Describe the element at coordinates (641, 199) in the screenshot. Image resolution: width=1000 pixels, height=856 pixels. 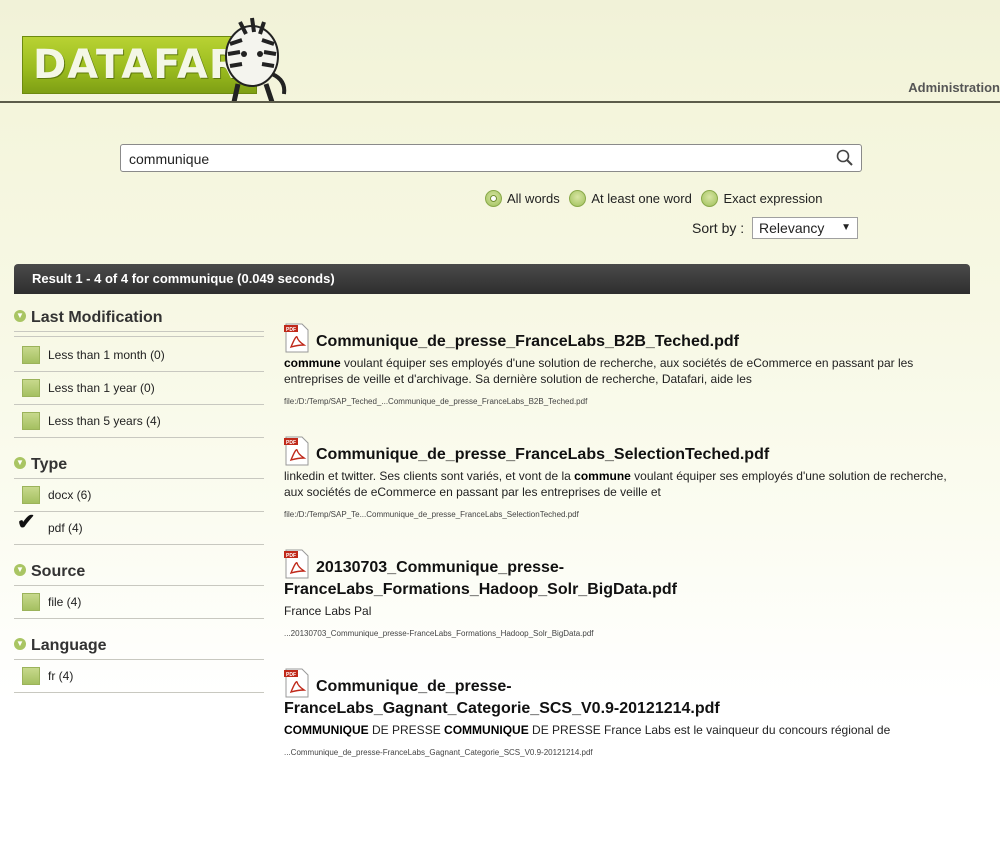
I see `mode-label: At least one word` at that location.